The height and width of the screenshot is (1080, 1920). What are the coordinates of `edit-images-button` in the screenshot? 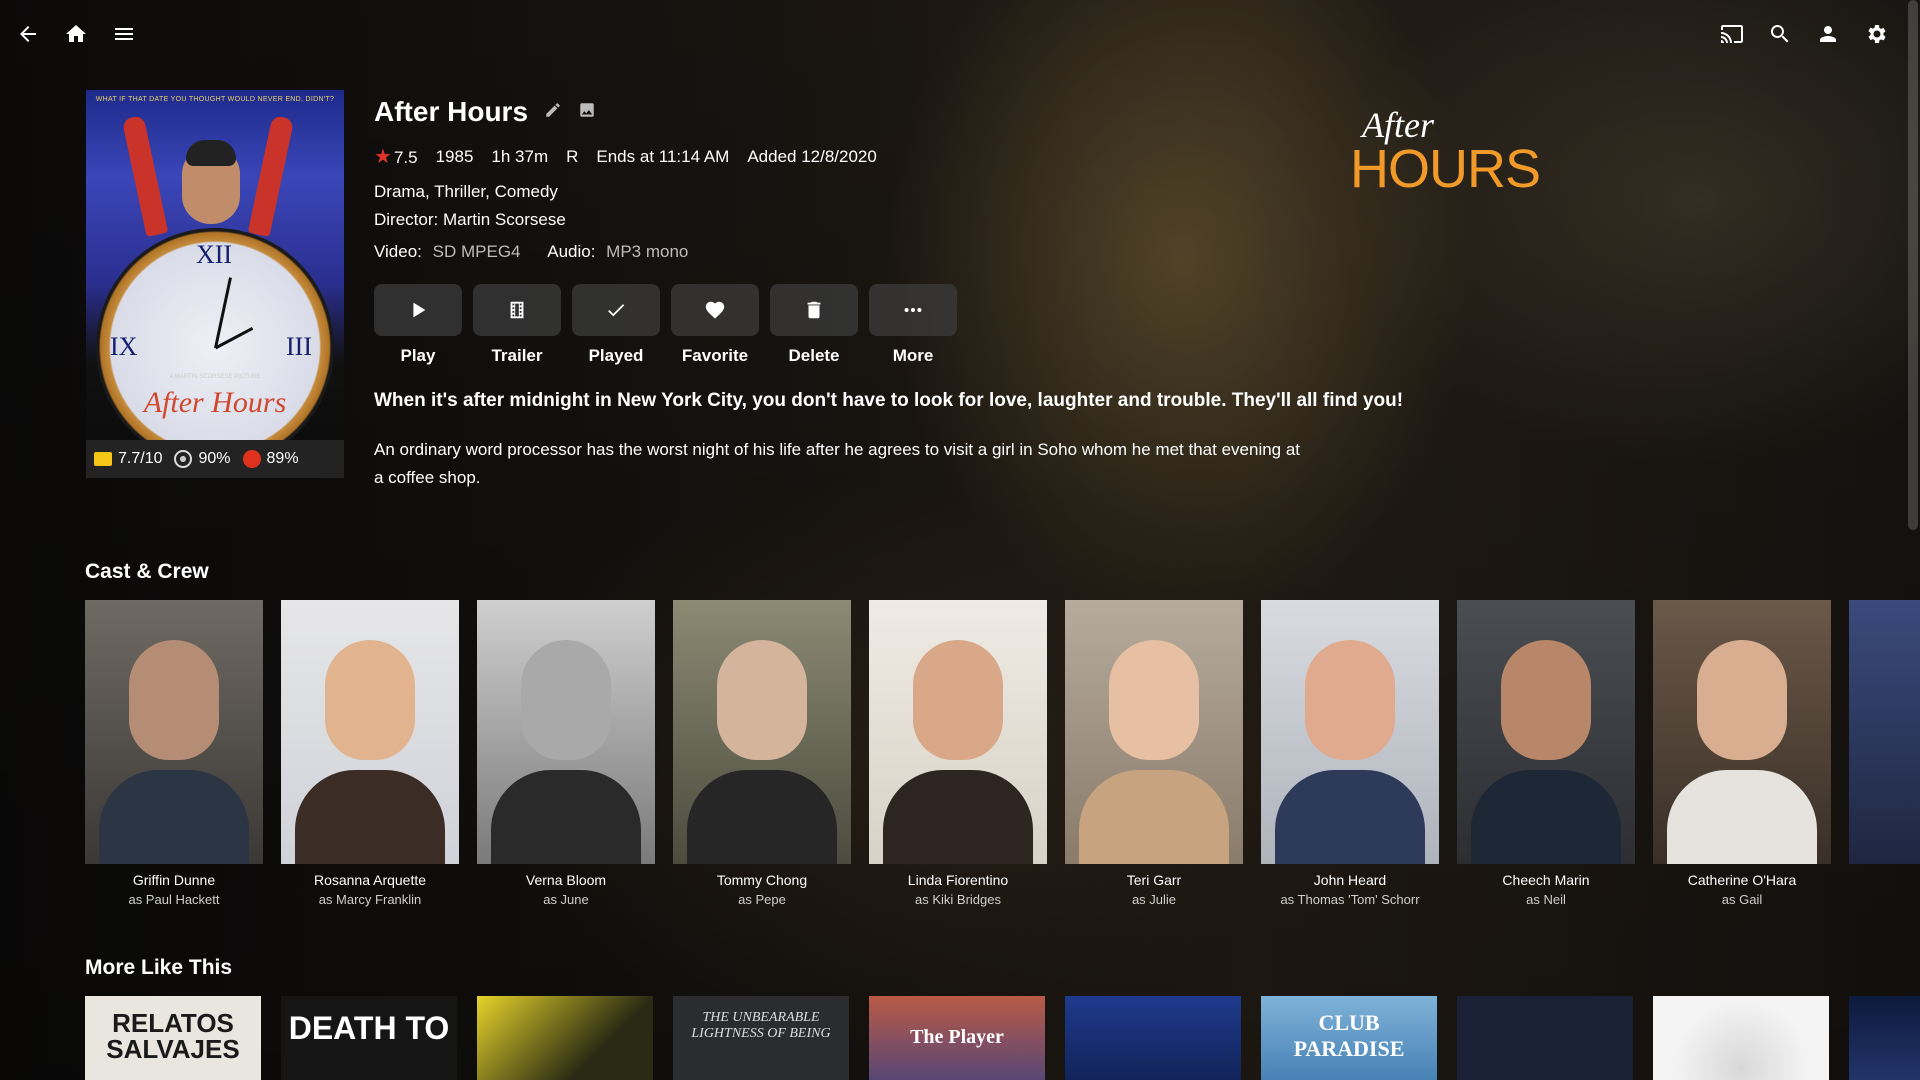 It's located at (587, 112).